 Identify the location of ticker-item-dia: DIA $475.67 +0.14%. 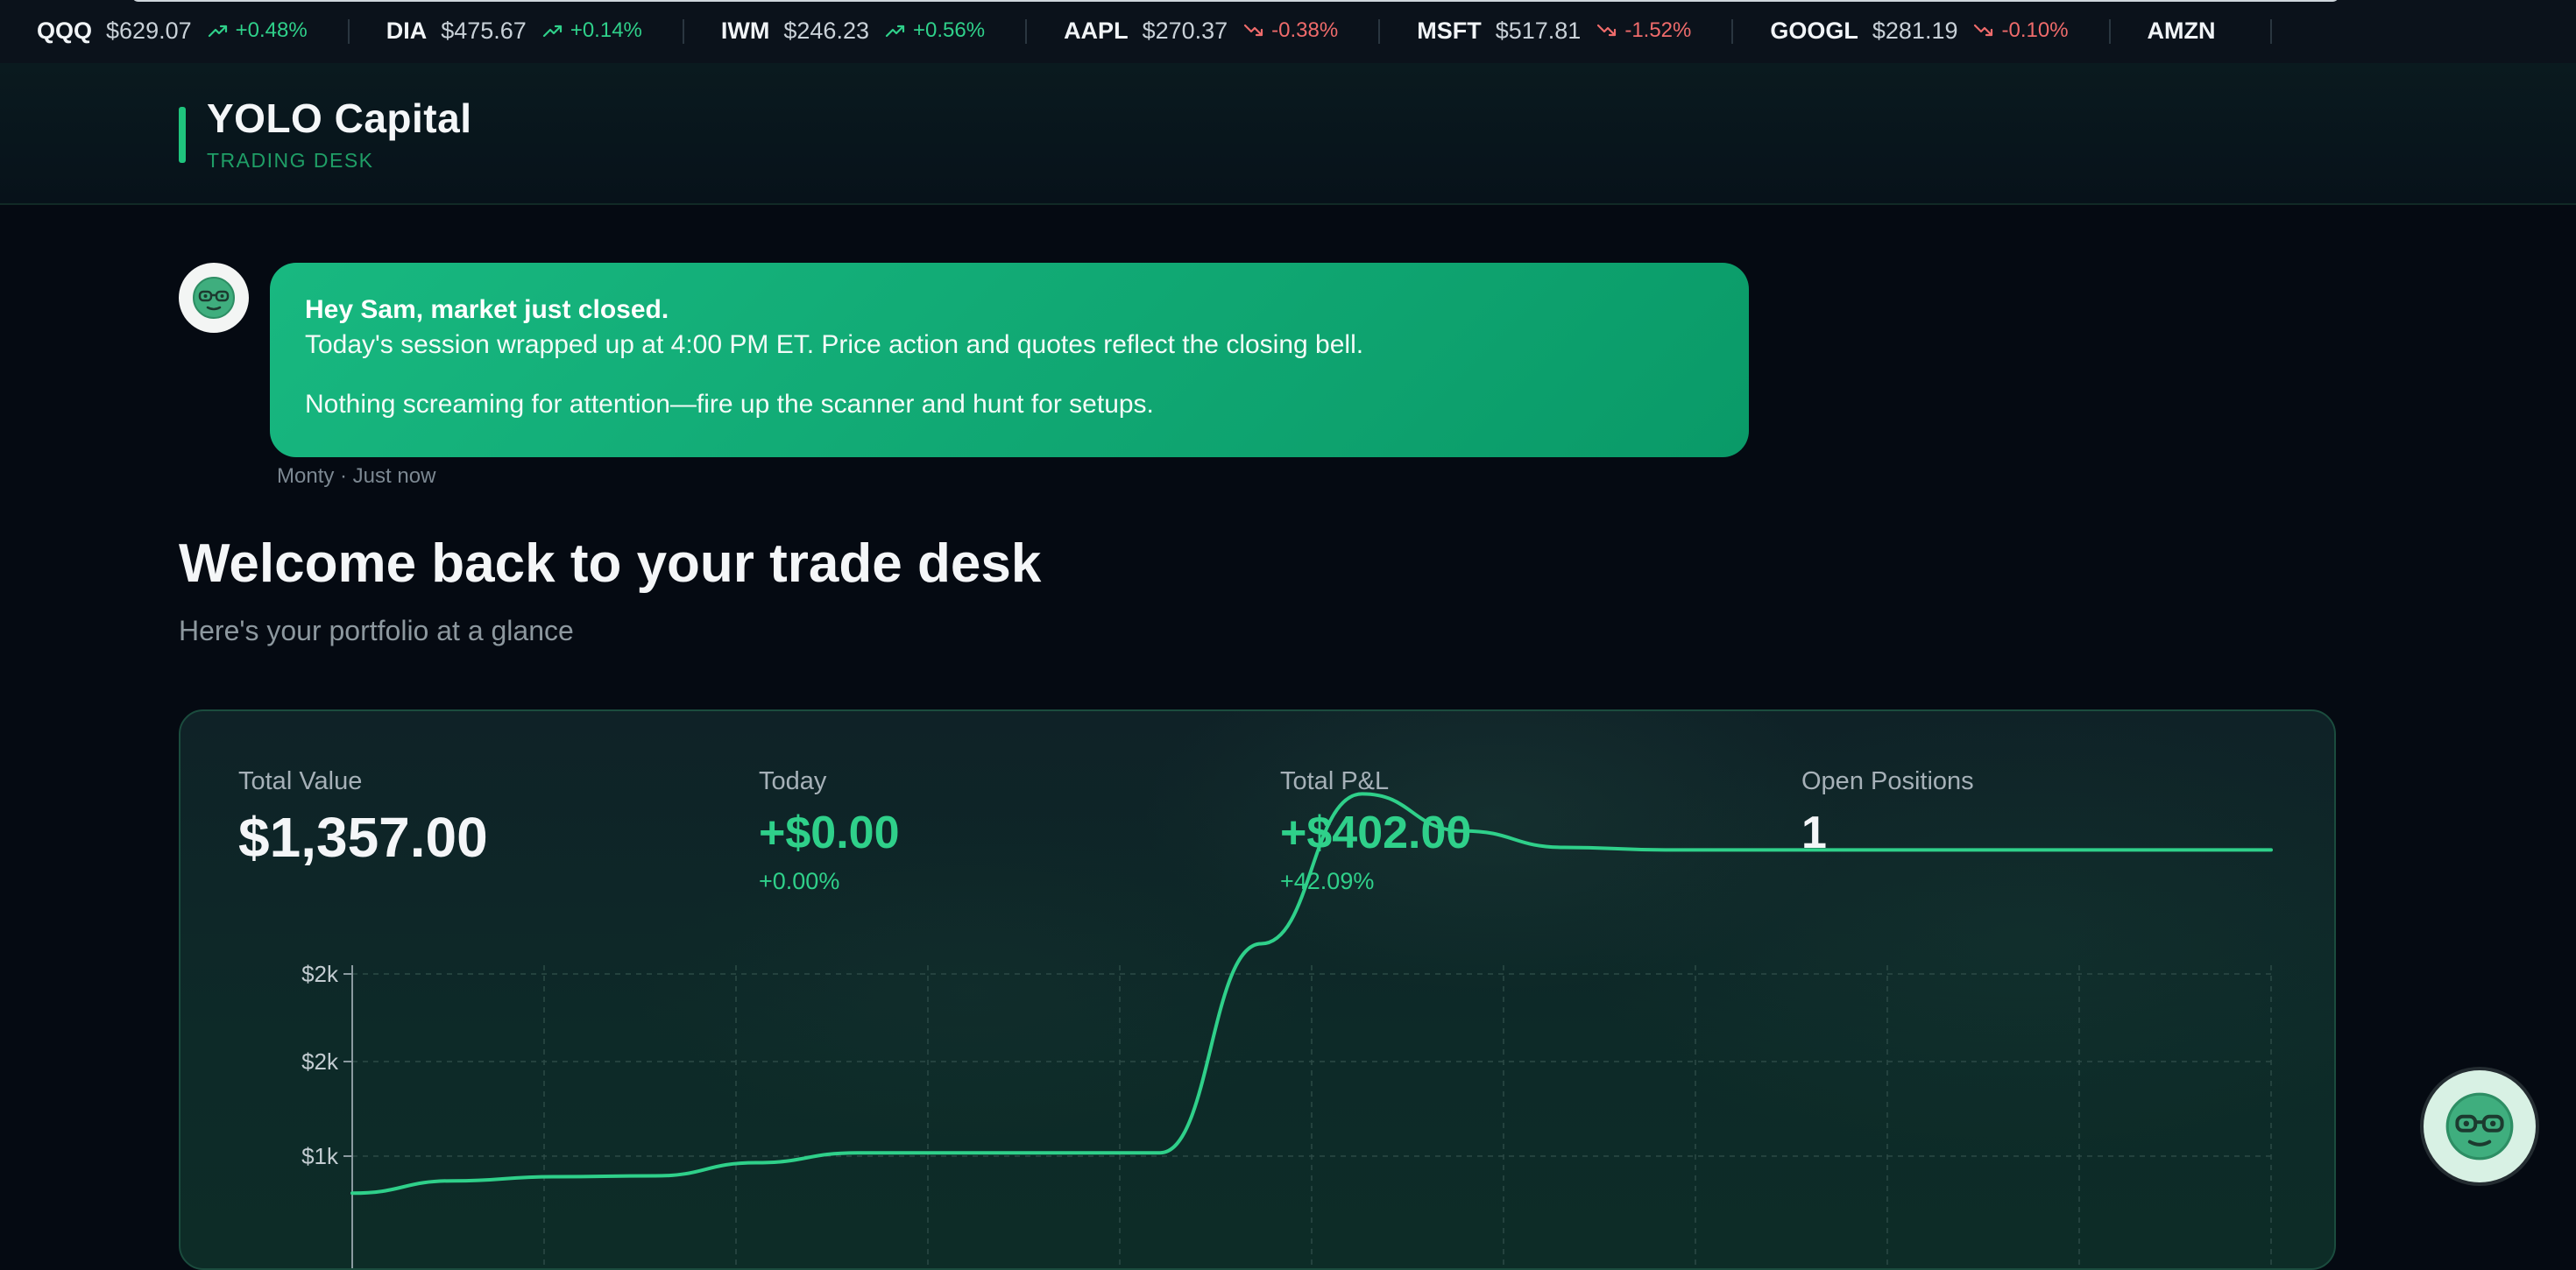
(517, 30).